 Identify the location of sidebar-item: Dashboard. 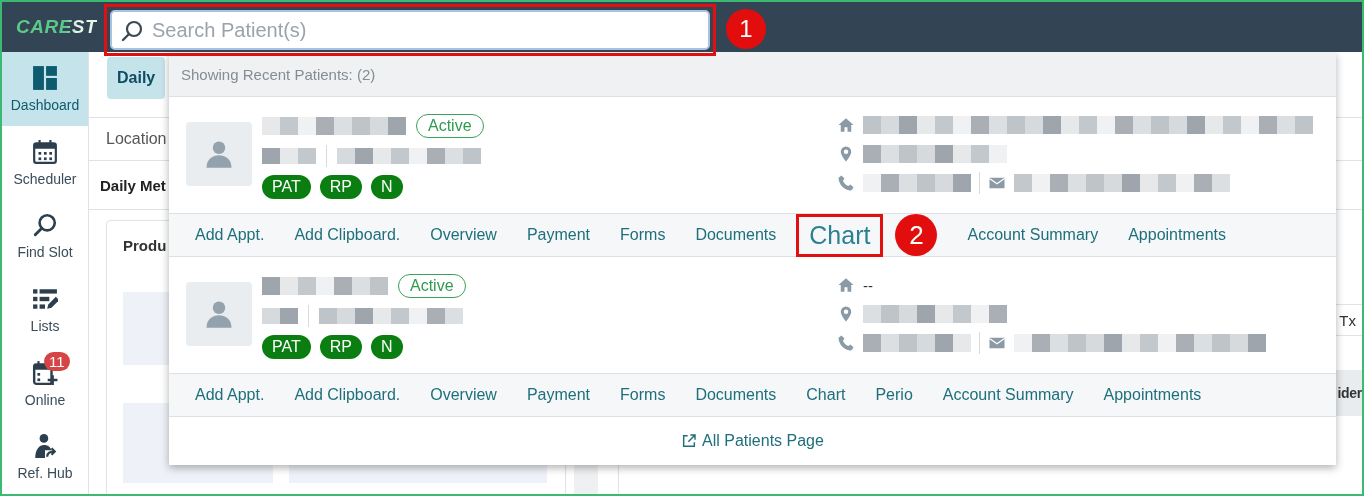
(45, 89).